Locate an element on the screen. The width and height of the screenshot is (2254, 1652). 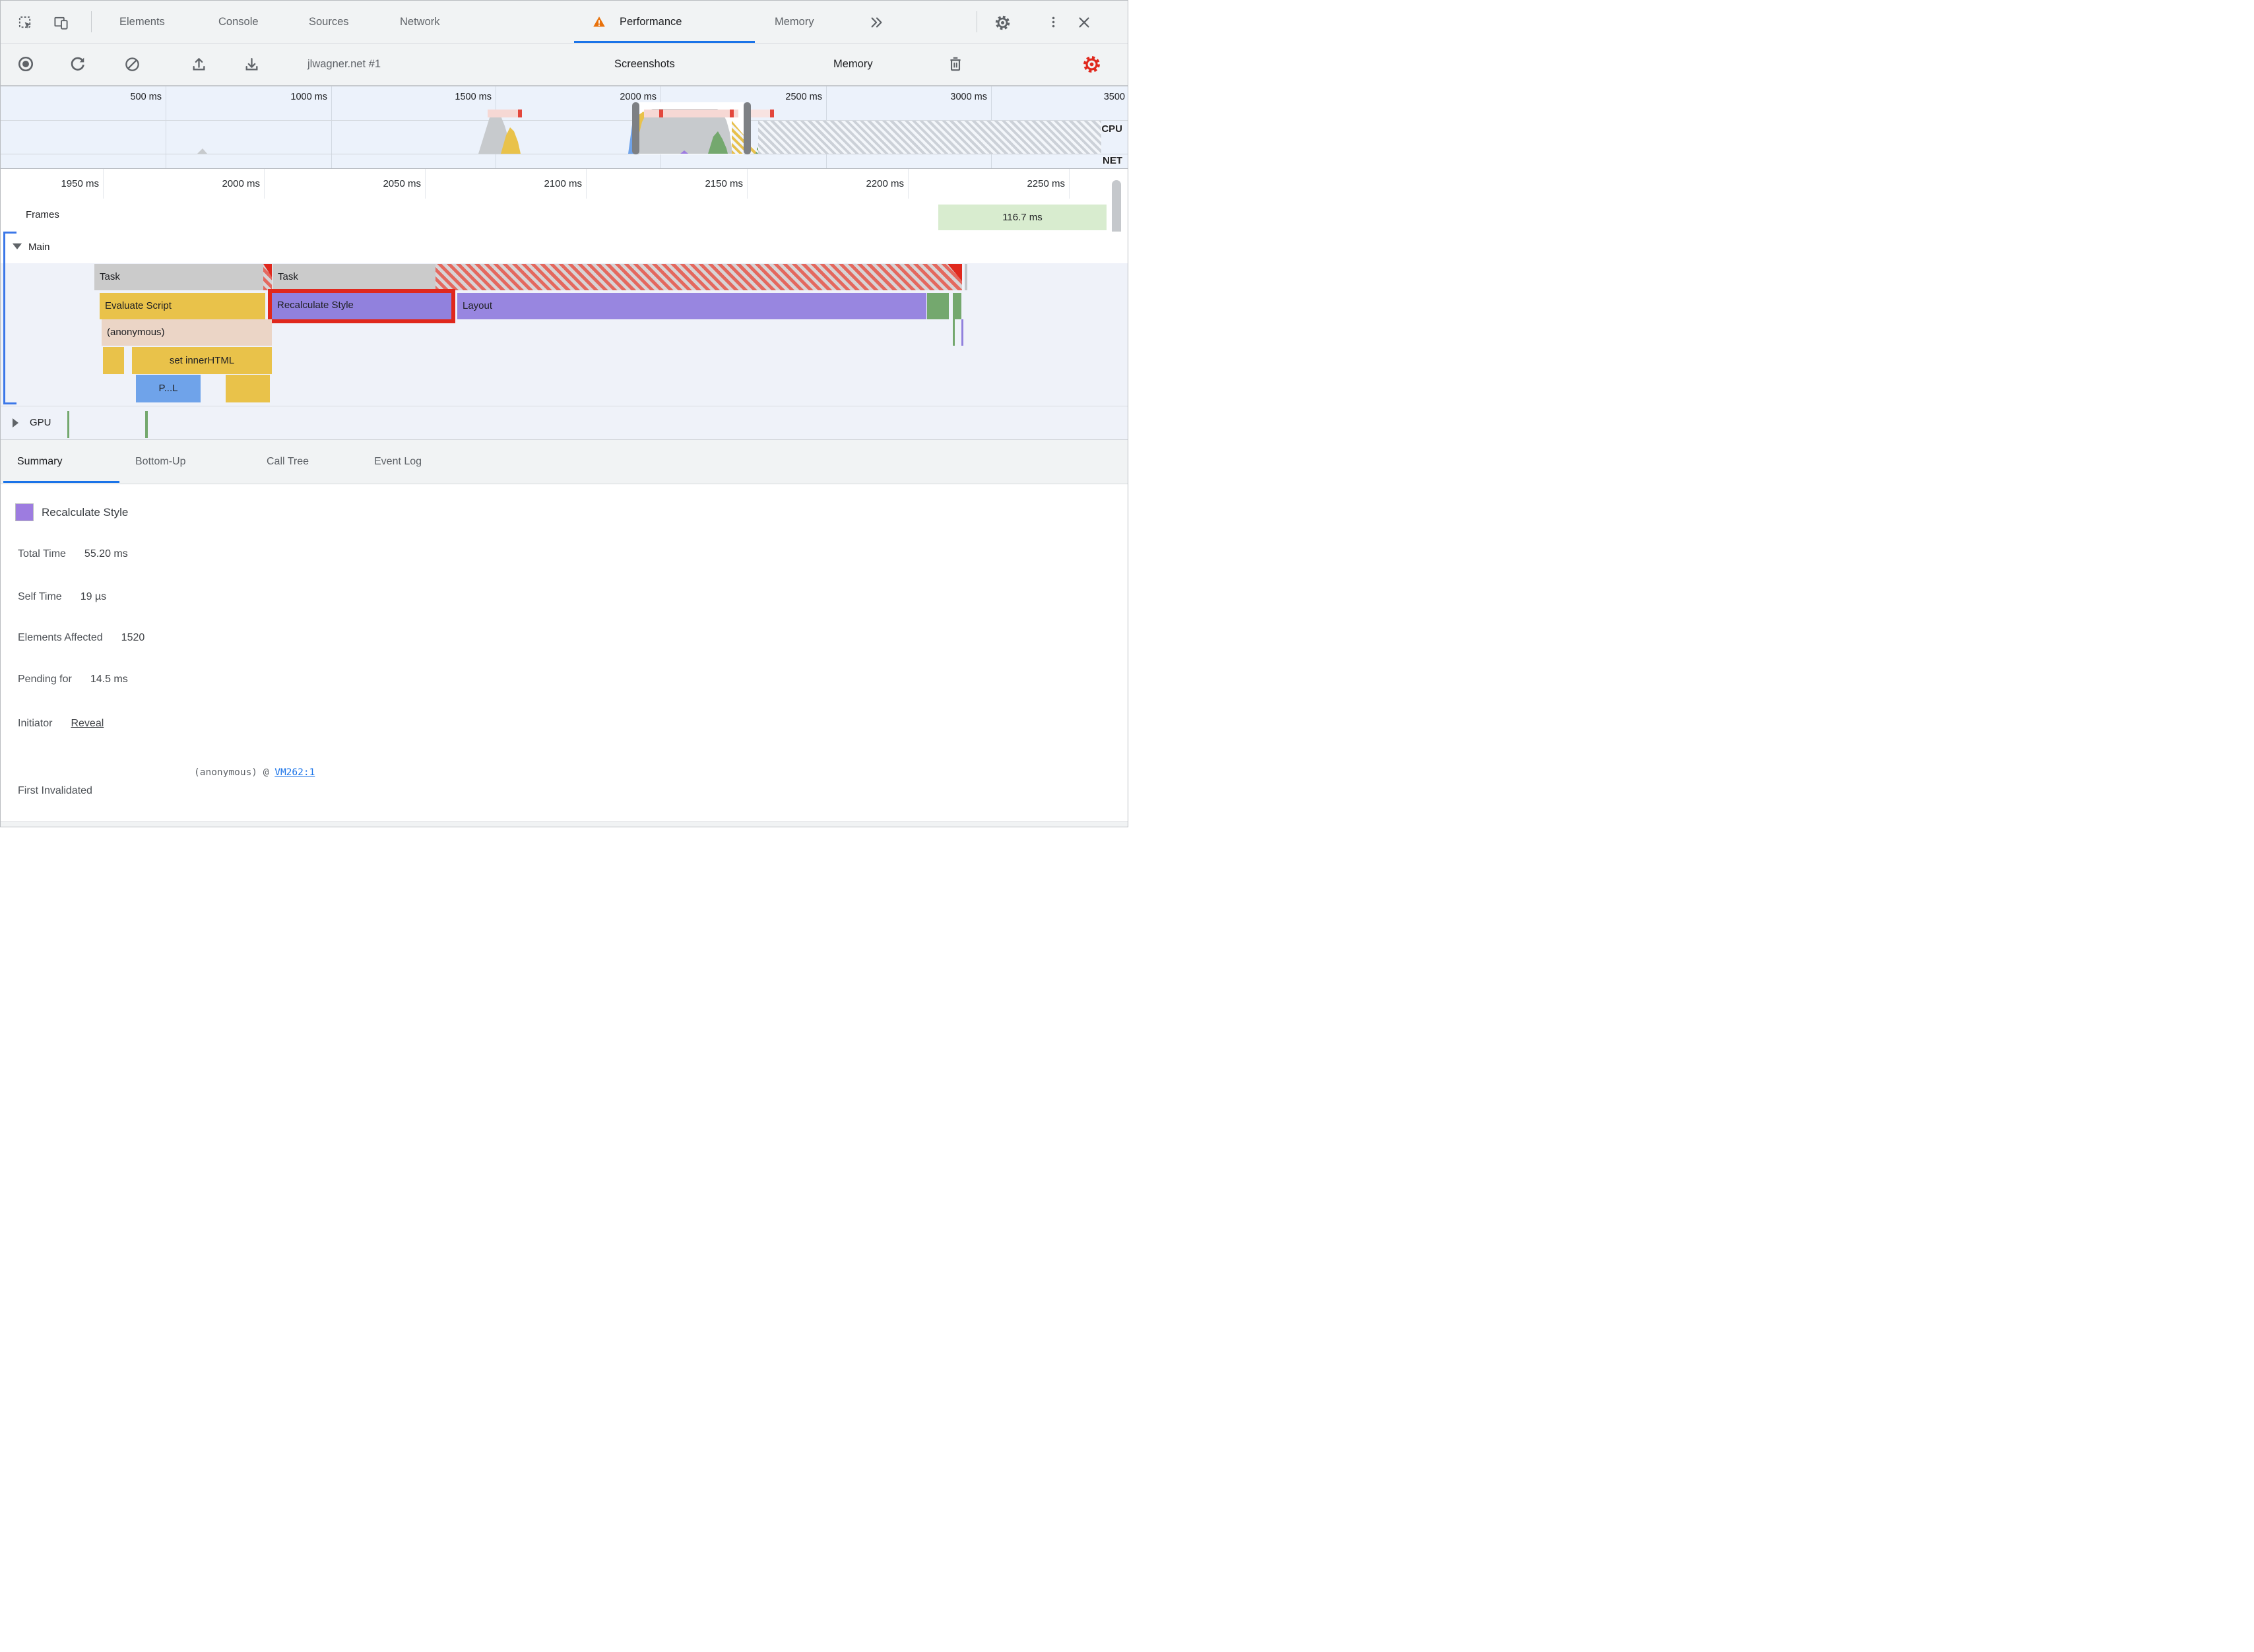
flame-bar-task-sliver is located at coordinates (966, 277).